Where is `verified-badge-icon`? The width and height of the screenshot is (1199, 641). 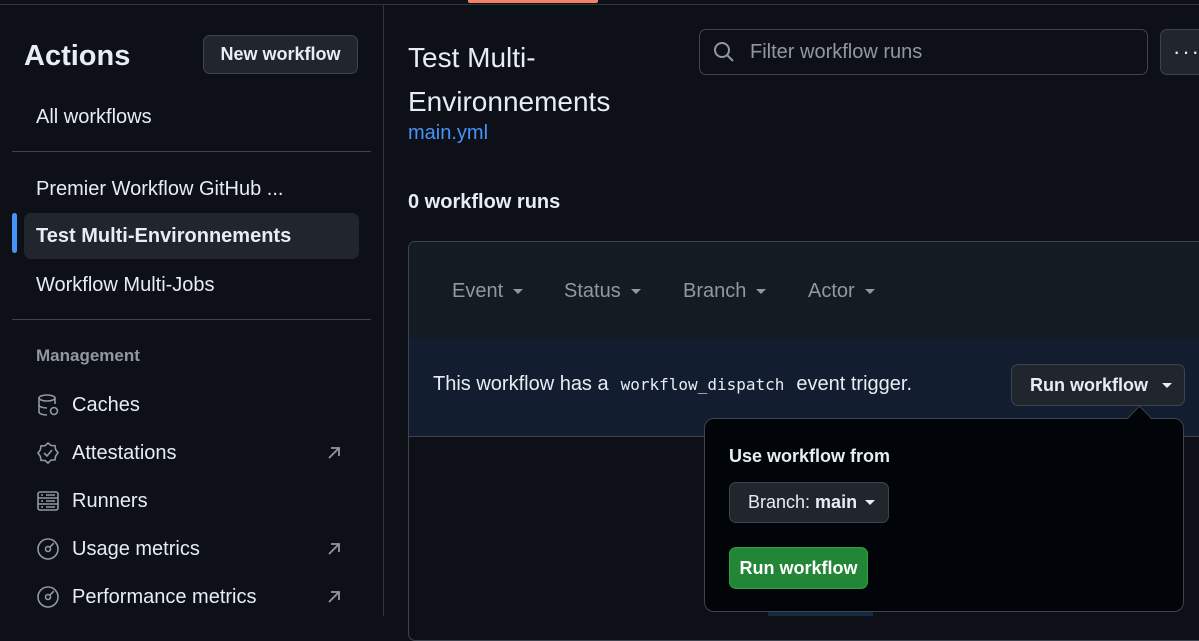
verified-badge-icon is located at coordinates (48, 453).